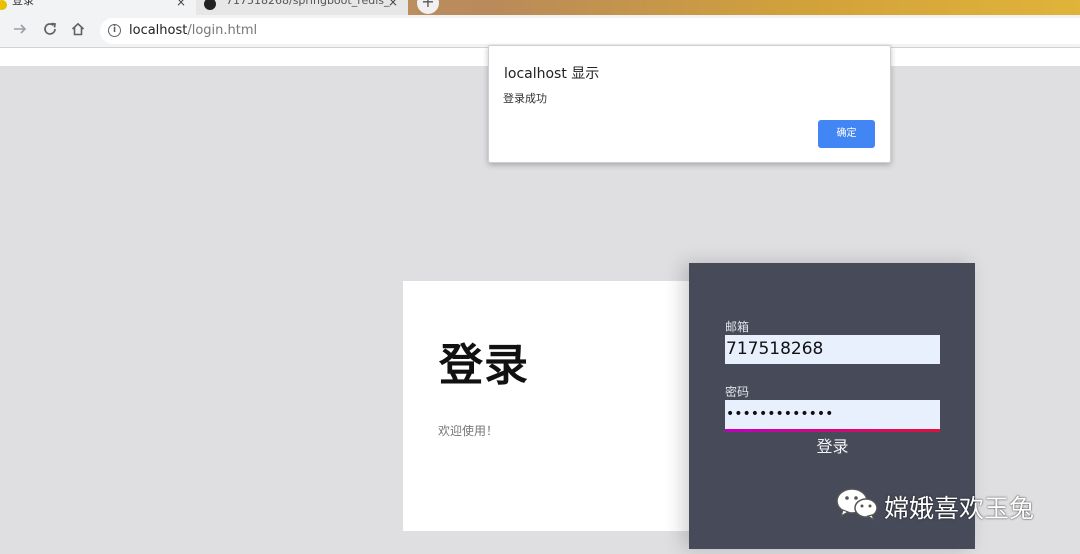 The image size is (1080, 554). I want to click on dialog-title: localhost 显示, so click(552, 74).